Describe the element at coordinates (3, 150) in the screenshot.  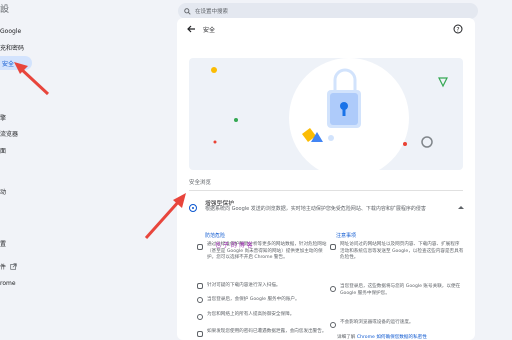
I see `sidebar-item-appearance: 面` at that location.